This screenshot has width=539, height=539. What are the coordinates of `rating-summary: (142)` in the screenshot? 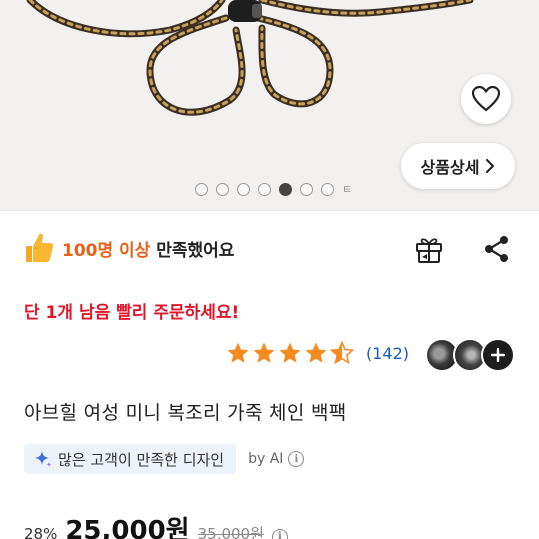 It's located at (317, 353).